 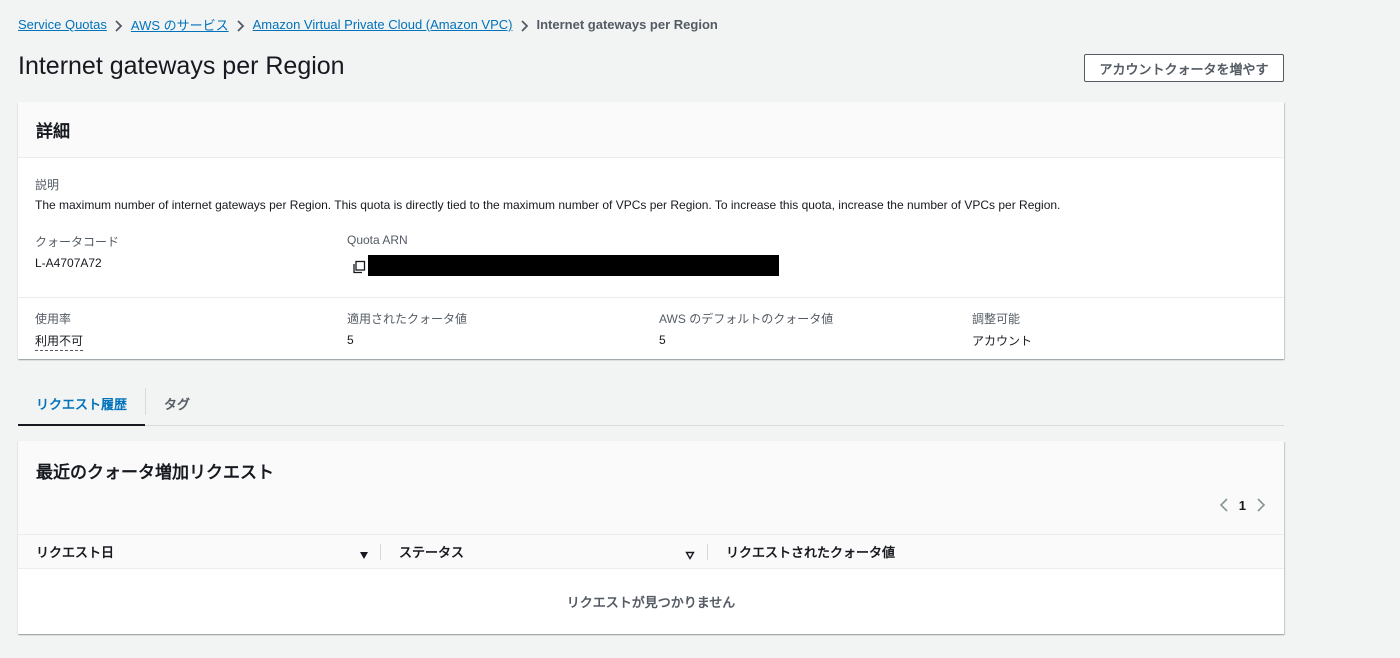 What do you see at coordinates (627, 24) in the screenshot?
I see `breadcrumb-current: Internet gateways per Region` at bounding box center [627, 24].